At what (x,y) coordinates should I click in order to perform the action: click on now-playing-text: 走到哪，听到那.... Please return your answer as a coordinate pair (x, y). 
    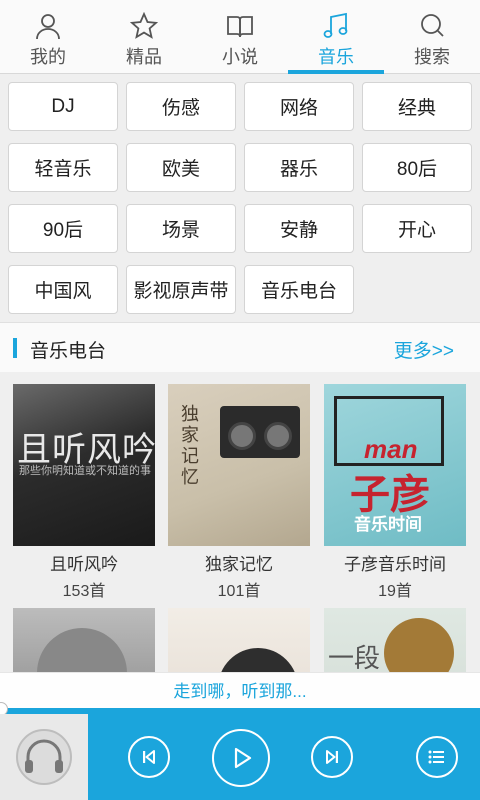
    Looking at the image, I should click on (240, 691).